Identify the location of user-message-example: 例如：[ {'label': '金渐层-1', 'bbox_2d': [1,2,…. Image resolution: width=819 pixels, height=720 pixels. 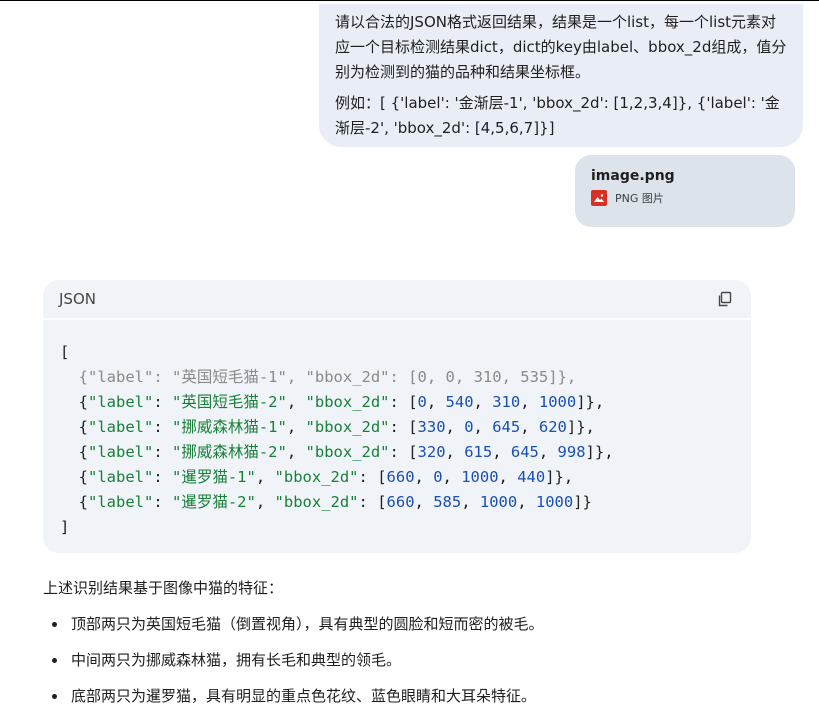
(557, 115).